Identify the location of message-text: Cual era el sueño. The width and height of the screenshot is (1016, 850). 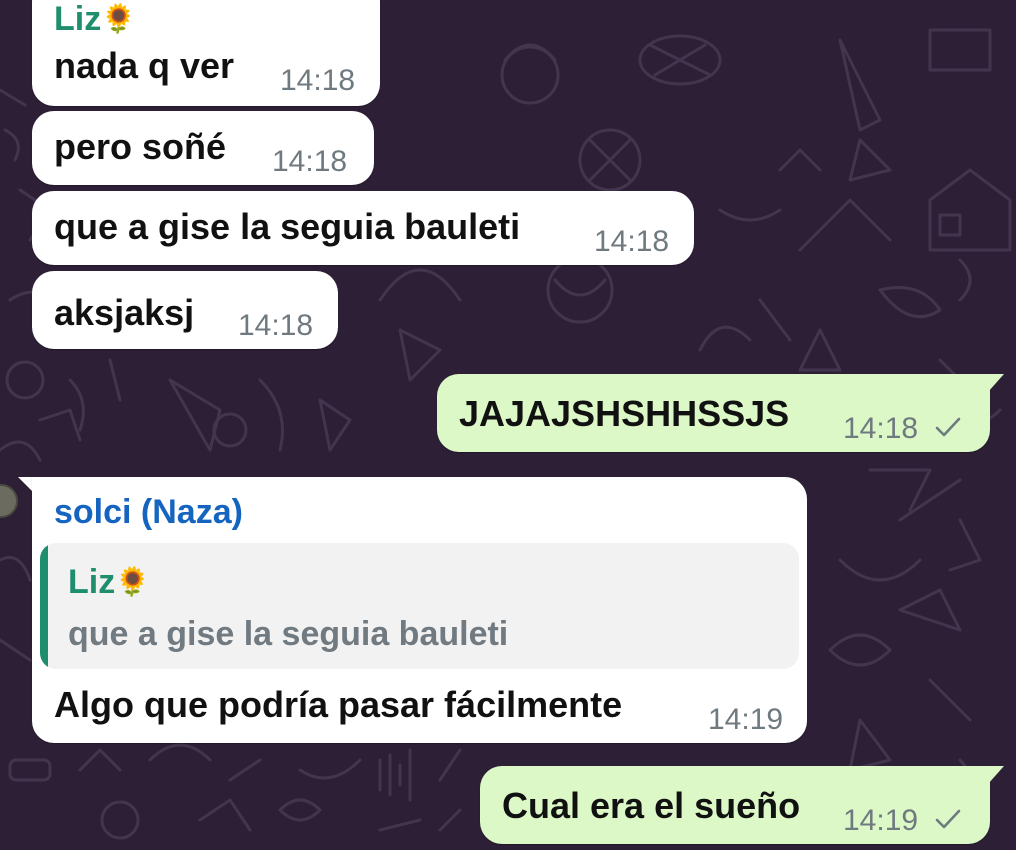
(651, 805).